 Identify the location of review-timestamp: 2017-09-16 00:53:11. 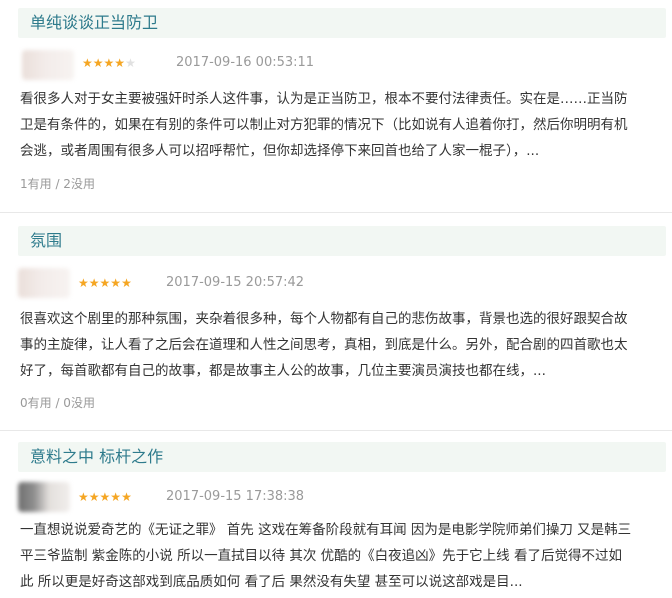
(245, 62).